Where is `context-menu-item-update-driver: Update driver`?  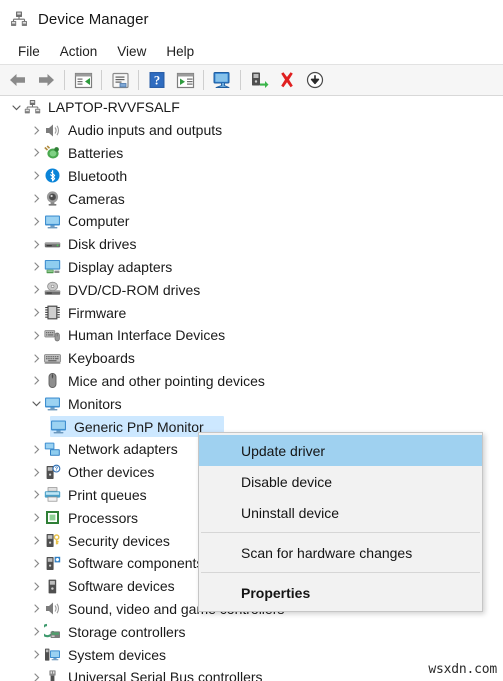
context-menu-item-update-driver: Update driver is located at coordinates (340, 450).